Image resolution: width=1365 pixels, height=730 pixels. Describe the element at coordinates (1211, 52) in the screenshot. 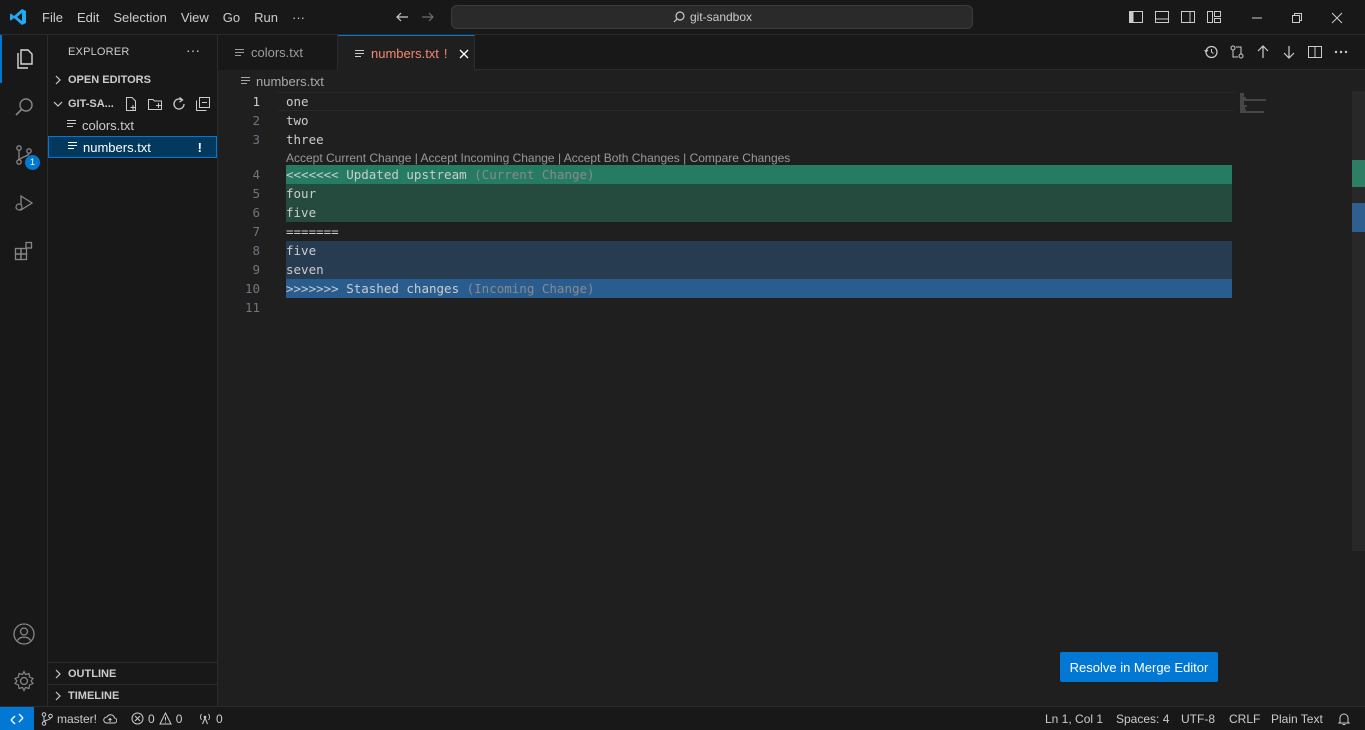

I see `timeline-history-icon` at that location.